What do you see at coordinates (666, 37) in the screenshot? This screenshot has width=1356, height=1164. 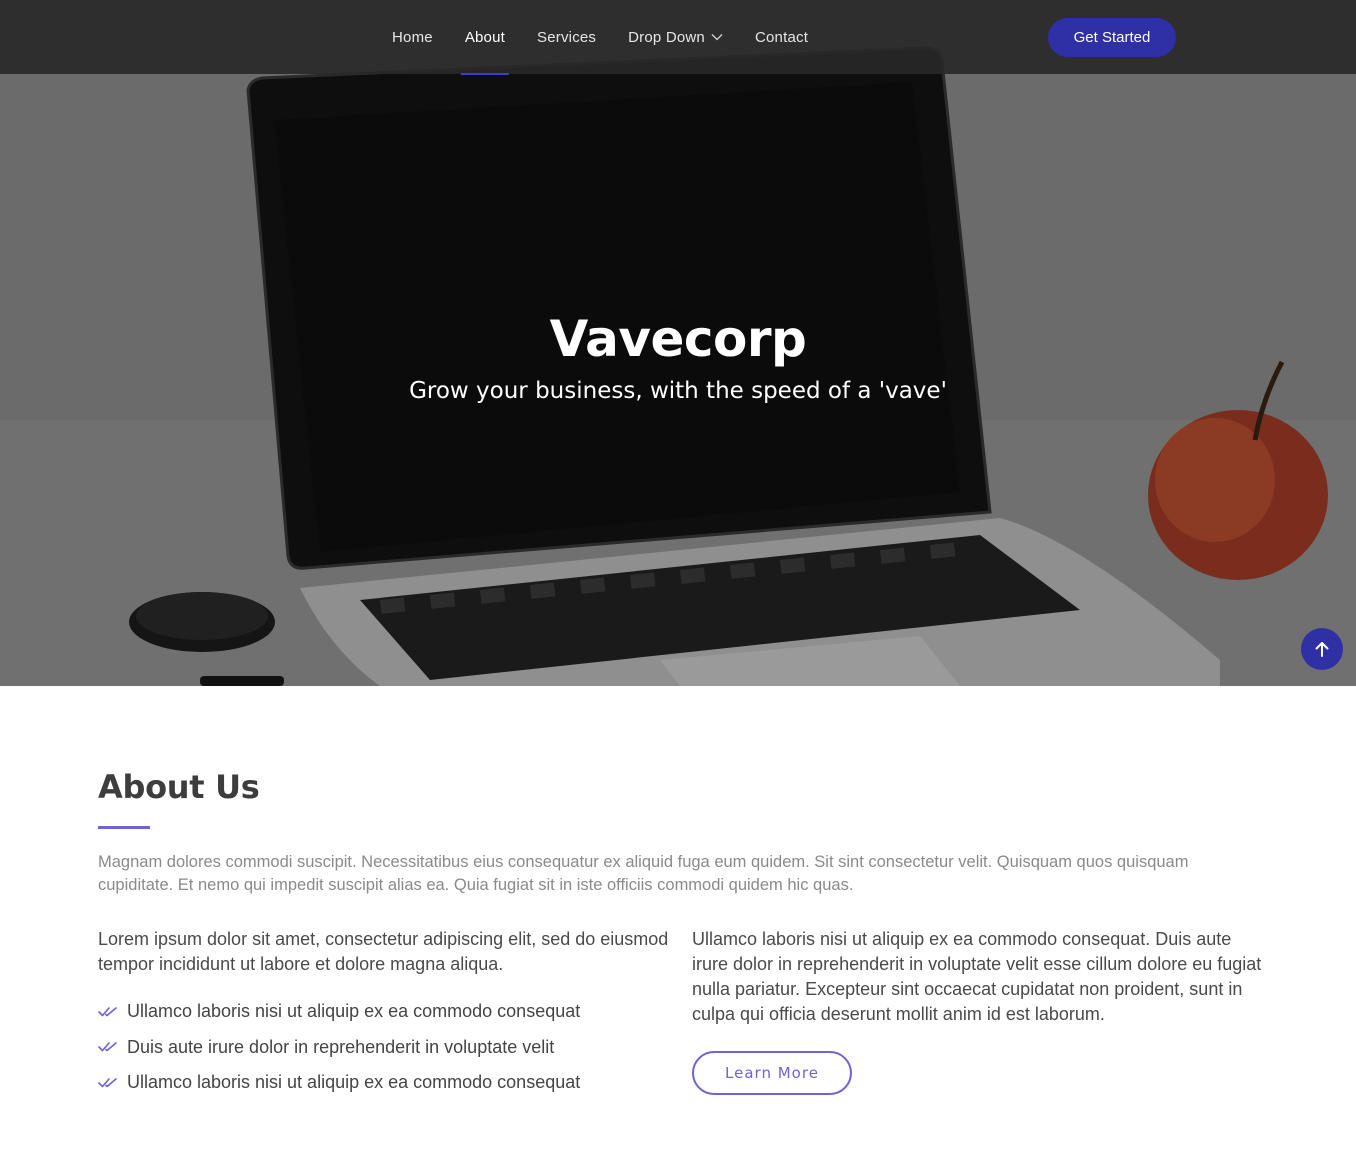 I see `nav-dropdown-label: Drop Down` at bounding box center [666, 37].